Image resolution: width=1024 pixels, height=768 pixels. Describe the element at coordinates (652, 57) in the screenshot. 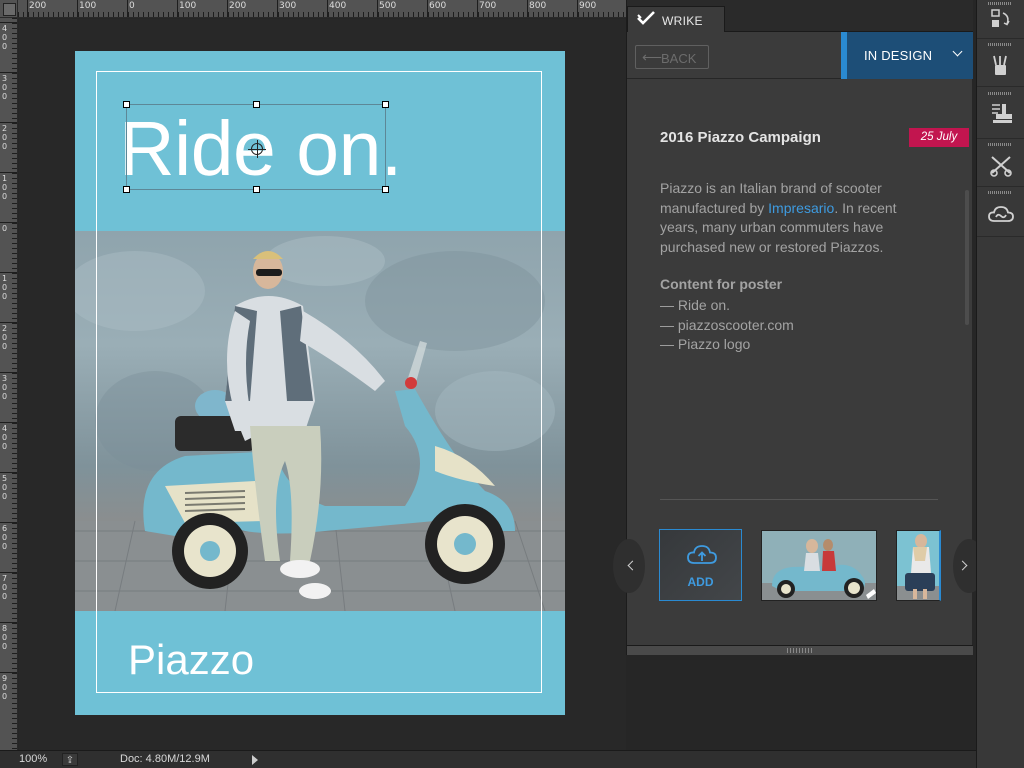

I see `arrow-left-icon: ⟵` at that location.